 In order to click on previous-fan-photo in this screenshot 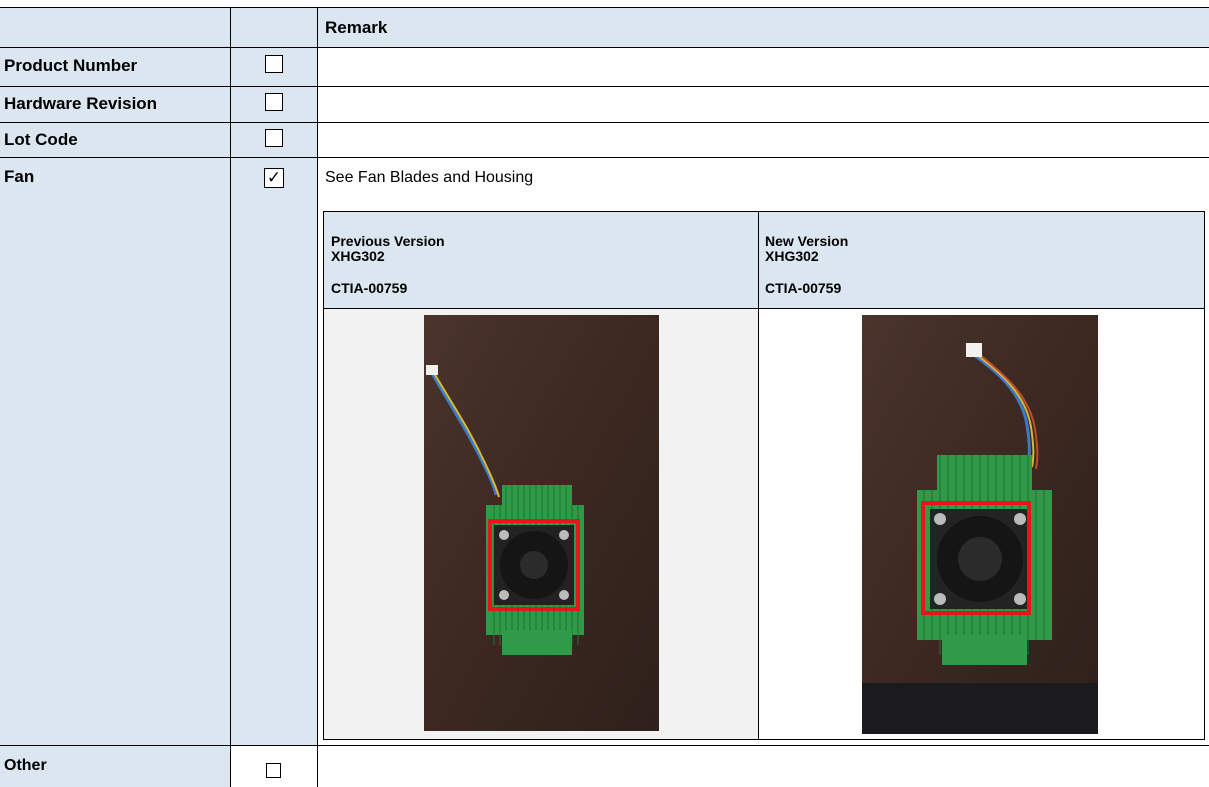, I will do `click(541, 523)`.